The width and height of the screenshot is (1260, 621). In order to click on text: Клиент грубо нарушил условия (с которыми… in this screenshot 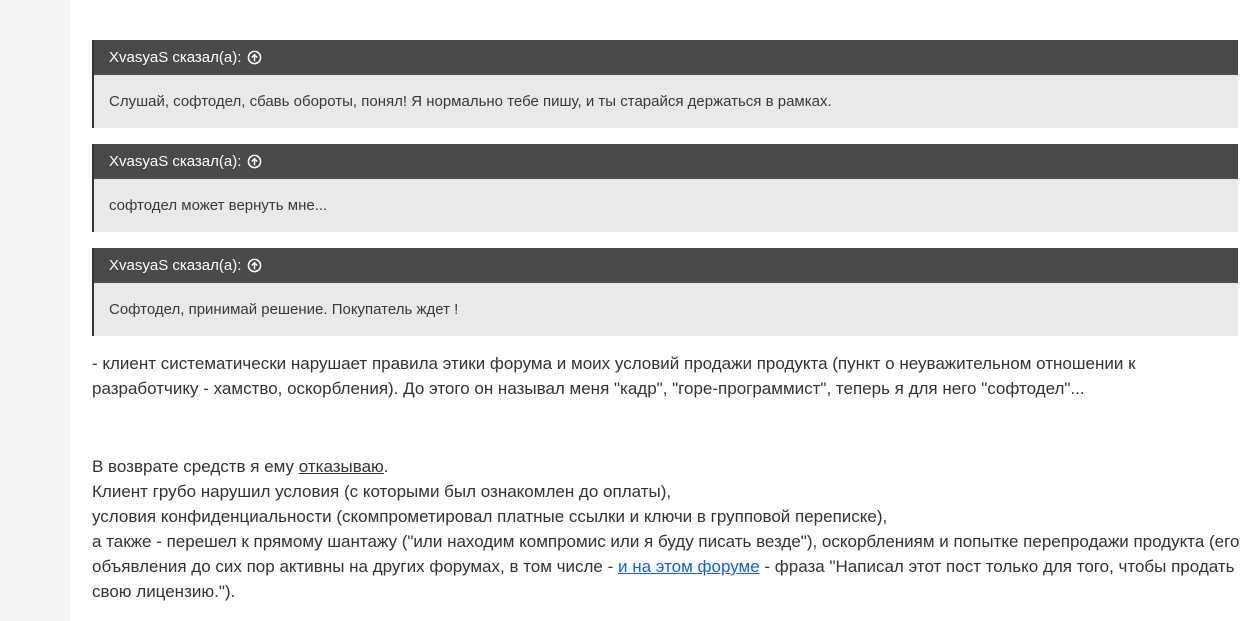, I will do `click(382, 491)`.